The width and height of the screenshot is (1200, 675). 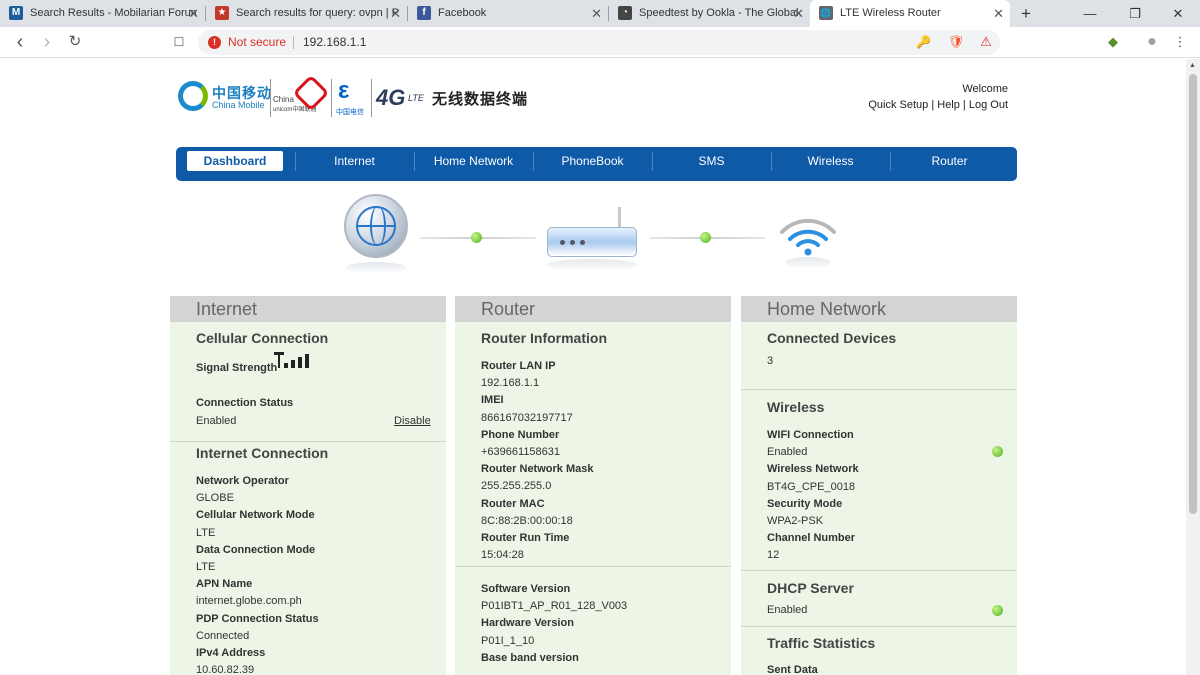 What do you see at coordinates (949, 164) in the screenshot?
I see `nav-router: Router` at bounding box center [949, 164].